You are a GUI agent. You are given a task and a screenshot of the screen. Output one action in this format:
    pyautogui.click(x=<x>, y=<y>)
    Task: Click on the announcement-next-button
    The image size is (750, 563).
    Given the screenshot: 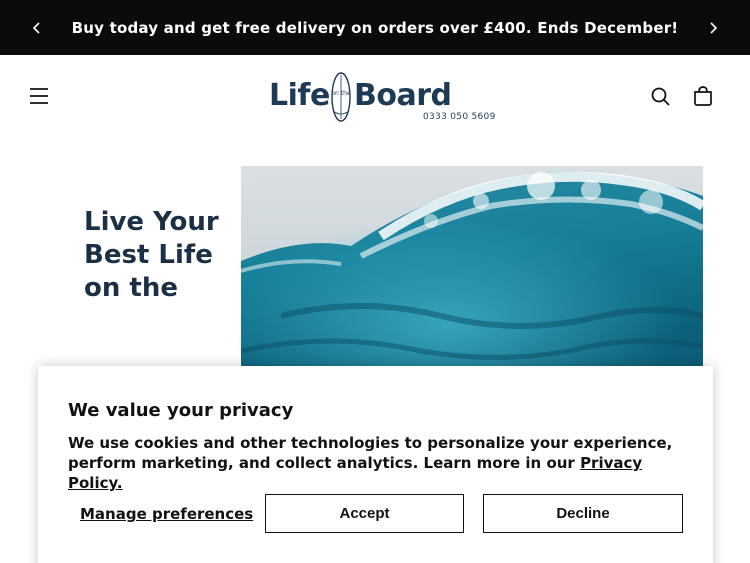 What is the action you would take?
    pyautogui.click(x=713, y=27)
    